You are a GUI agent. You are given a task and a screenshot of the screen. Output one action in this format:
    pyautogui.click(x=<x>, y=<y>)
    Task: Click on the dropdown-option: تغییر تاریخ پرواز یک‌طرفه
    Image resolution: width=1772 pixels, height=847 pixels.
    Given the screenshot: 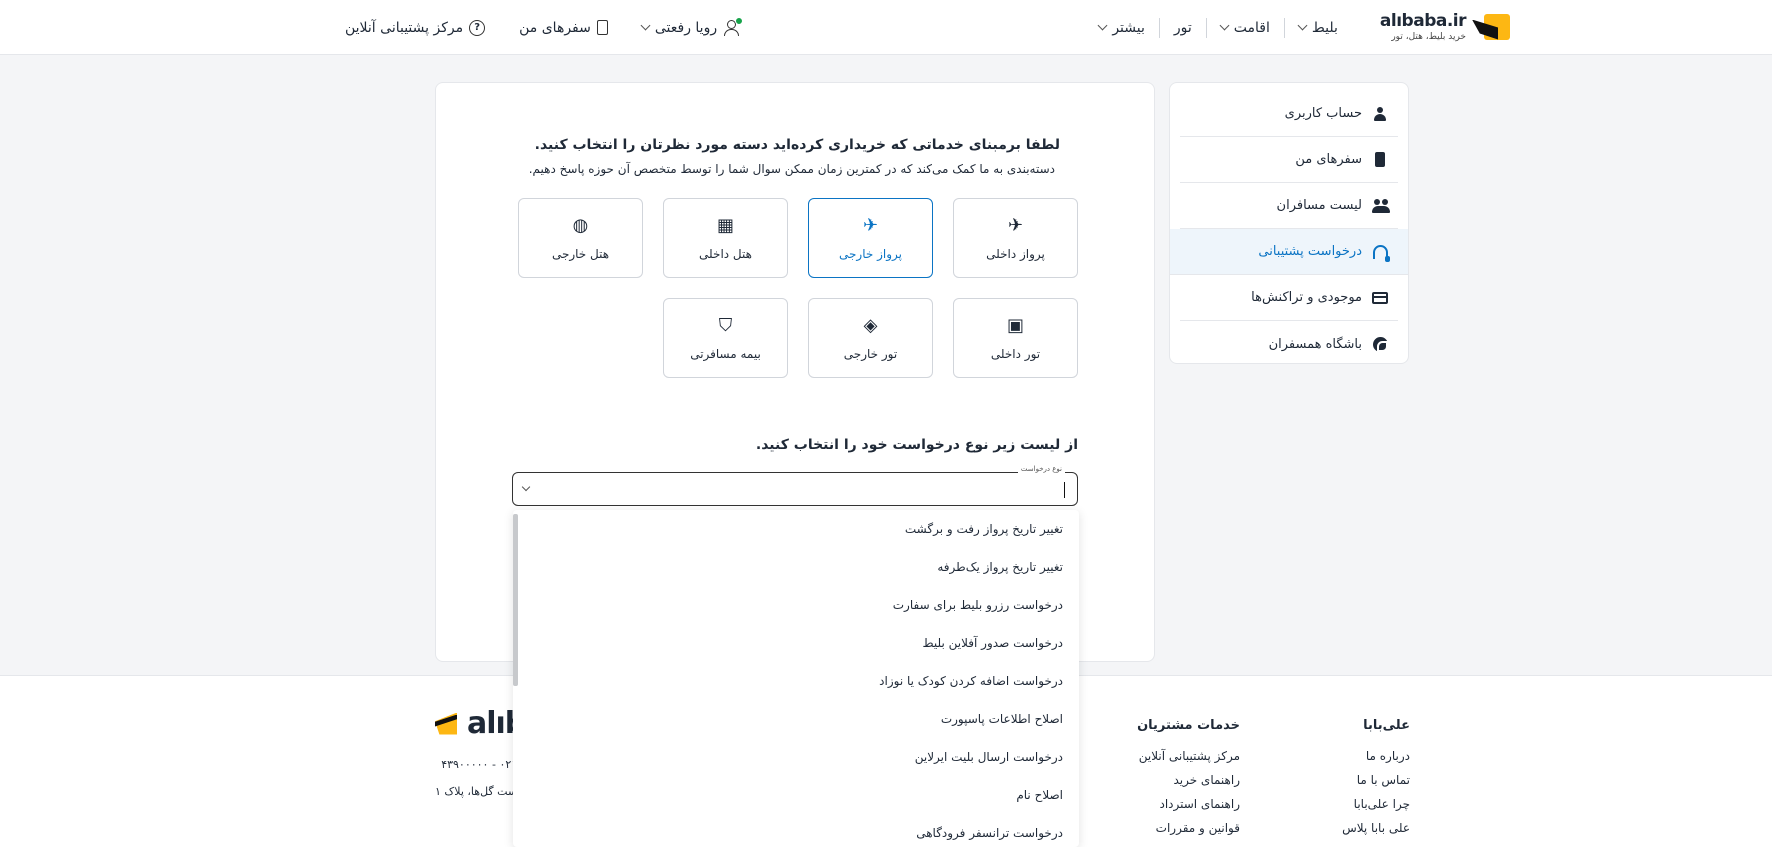 What is the action you would take?
    pyautogui.click(x=796, y=567)
    